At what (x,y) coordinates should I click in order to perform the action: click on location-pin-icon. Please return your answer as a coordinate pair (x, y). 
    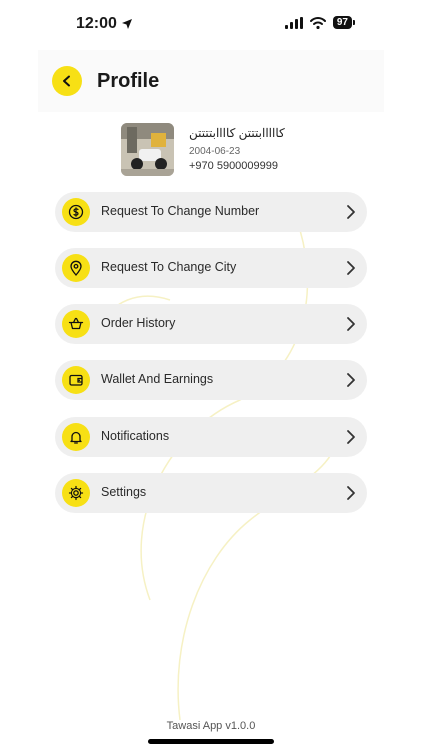
    Looking at the image, I should click on (76, 268).